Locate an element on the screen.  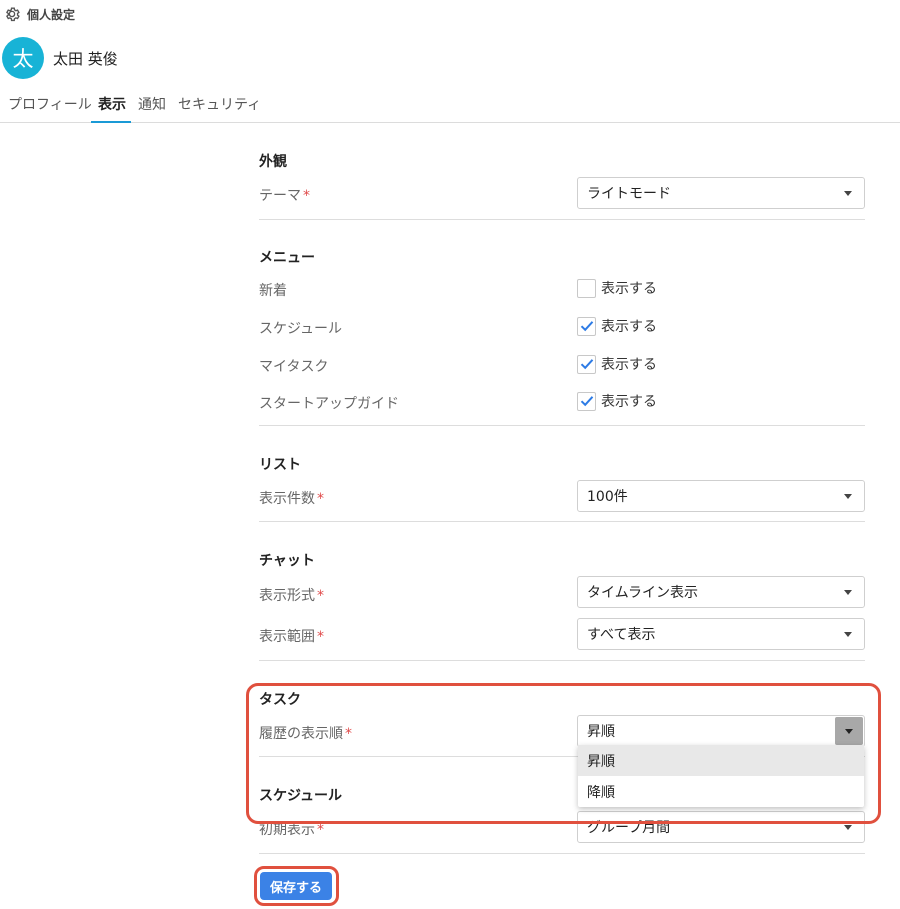
section-title-menu: メニュー is located at coordinates (287, 258).